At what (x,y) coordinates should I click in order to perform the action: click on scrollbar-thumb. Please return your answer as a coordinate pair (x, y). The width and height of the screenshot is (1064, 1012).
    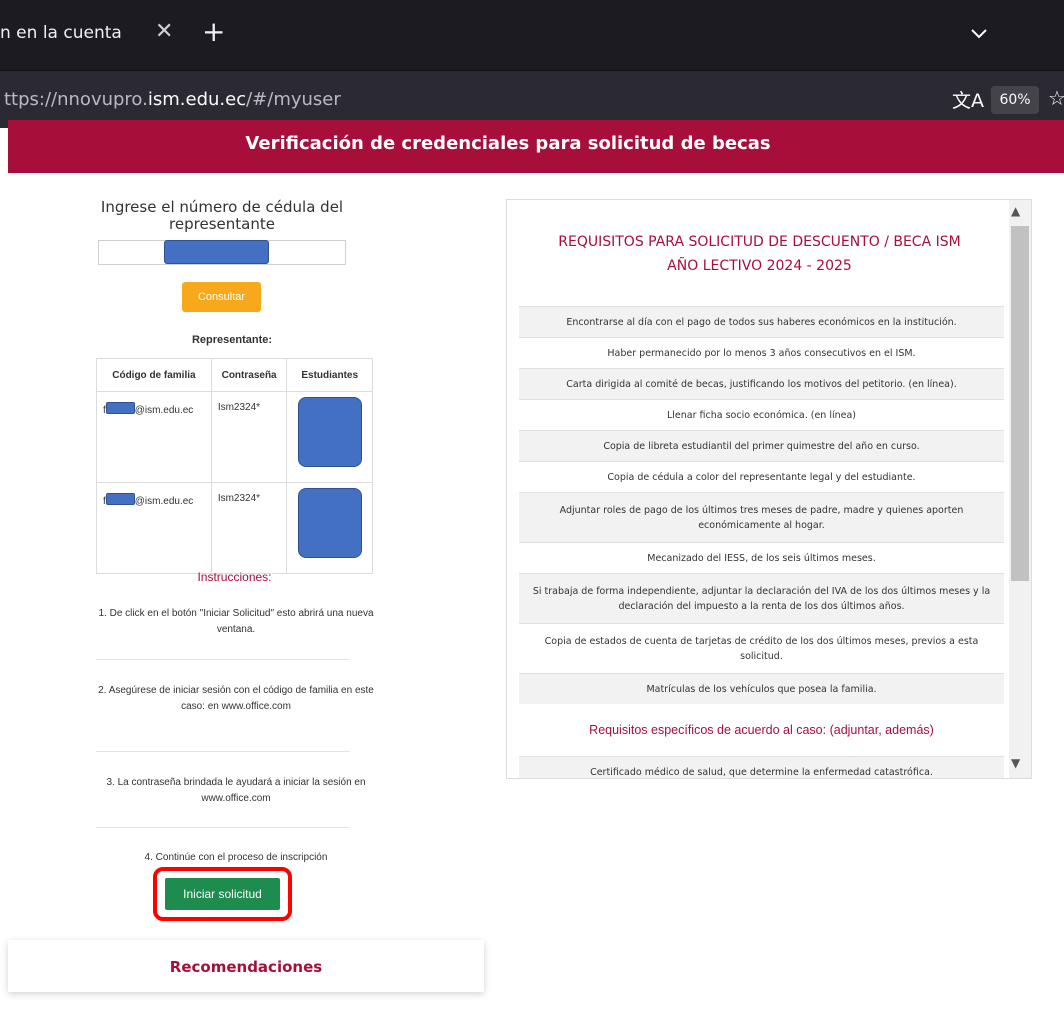
    Looking at the image, I should click on (1020, 403).